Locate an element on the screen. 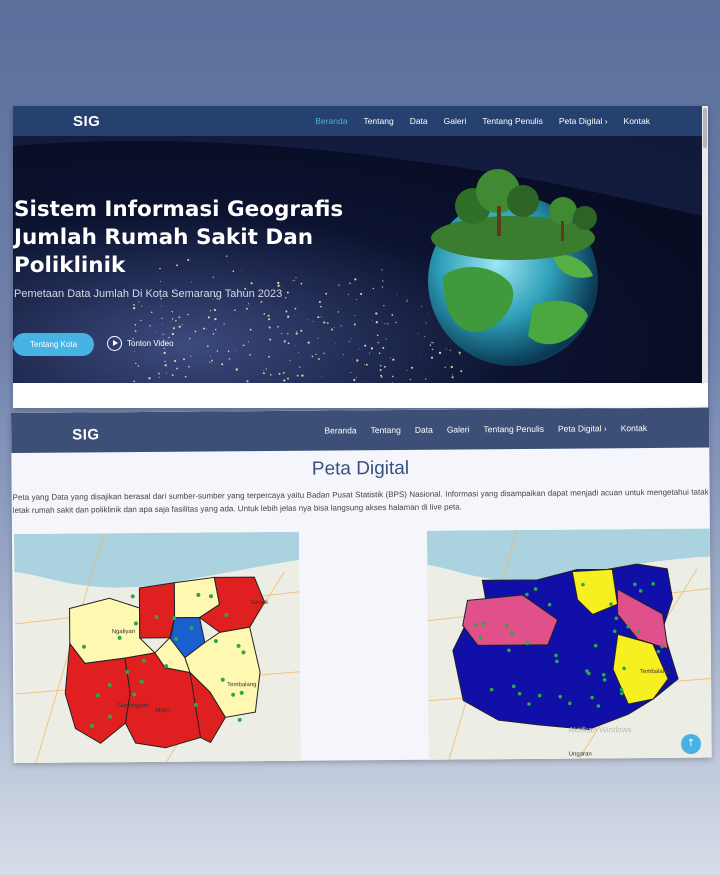 The height and width of the screenshot is (875, 720). map-label-gunungpati: Gunungpati is located at coordinates (133, 706).